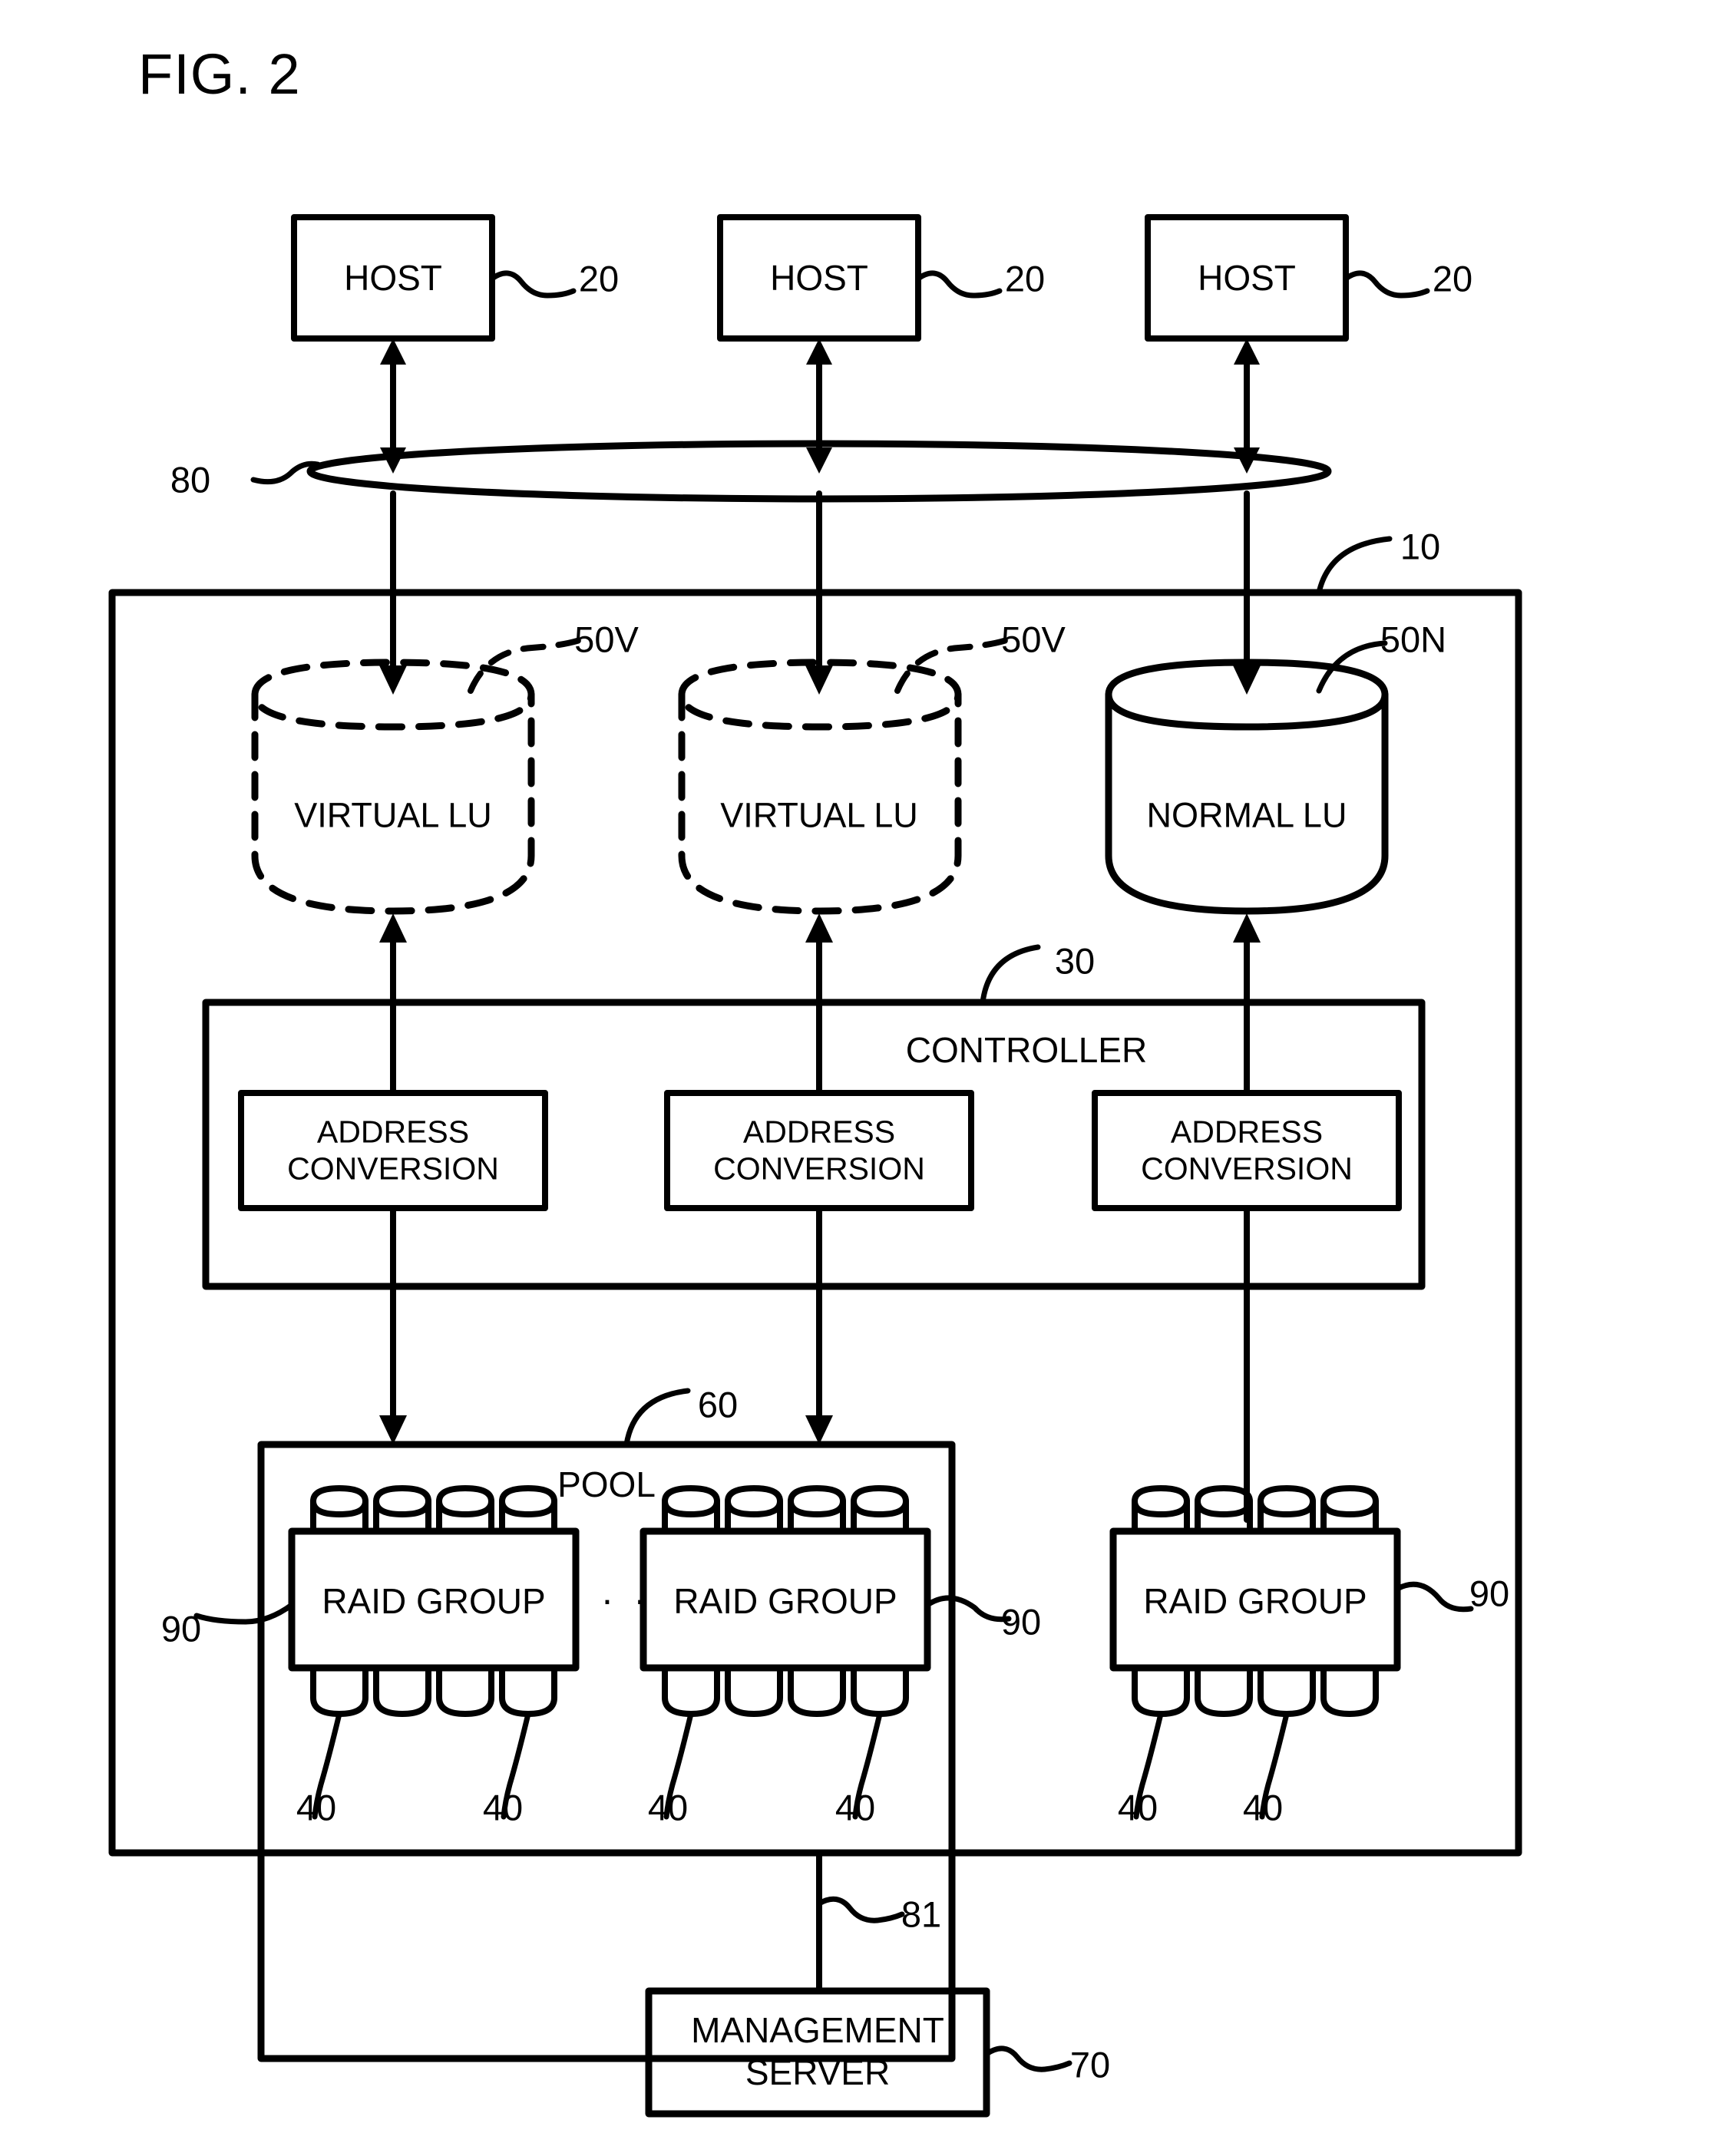 This screenshot has height=2156, width=1712. What do you see at coordinates (1021, 1622) in the screenshot?
I see `raid-group-ref-2: 90` at bounding box center [1021, 1622].